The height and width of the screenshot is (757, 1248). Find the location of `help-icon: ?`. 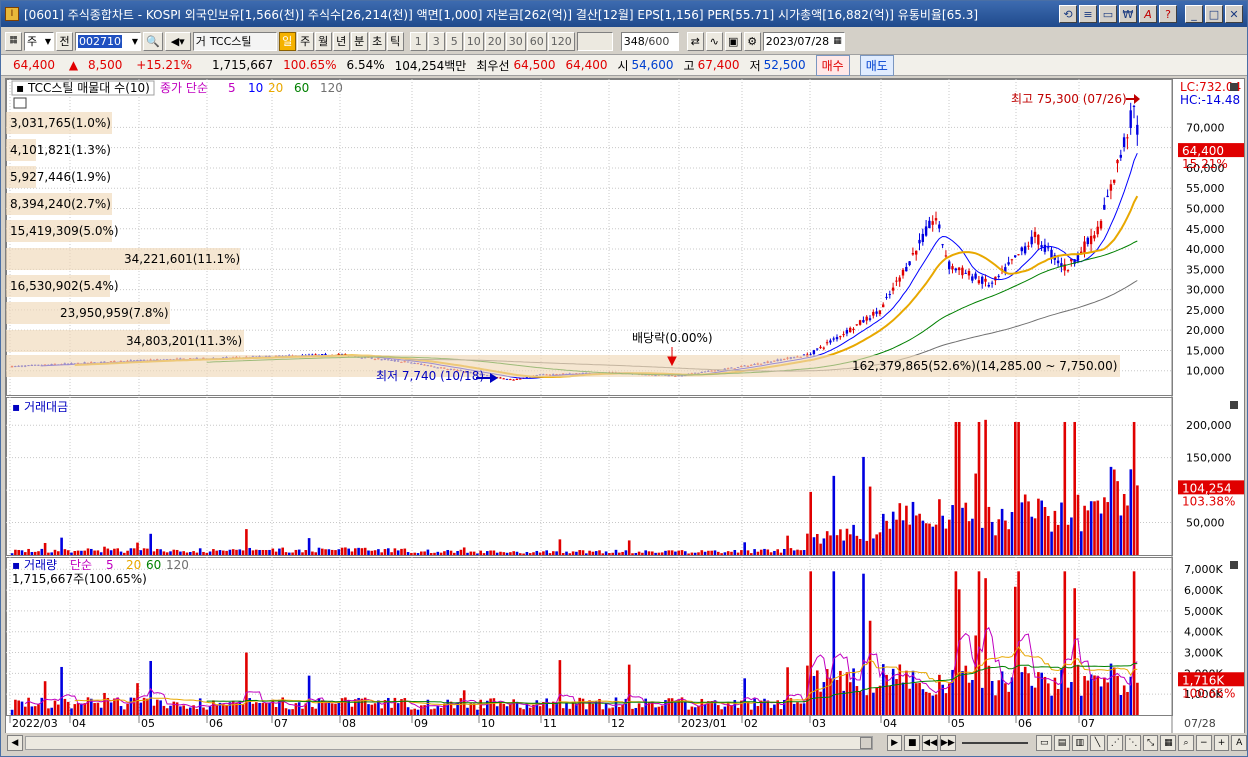

help-icon: ? is located at coordinates (1168, 14).